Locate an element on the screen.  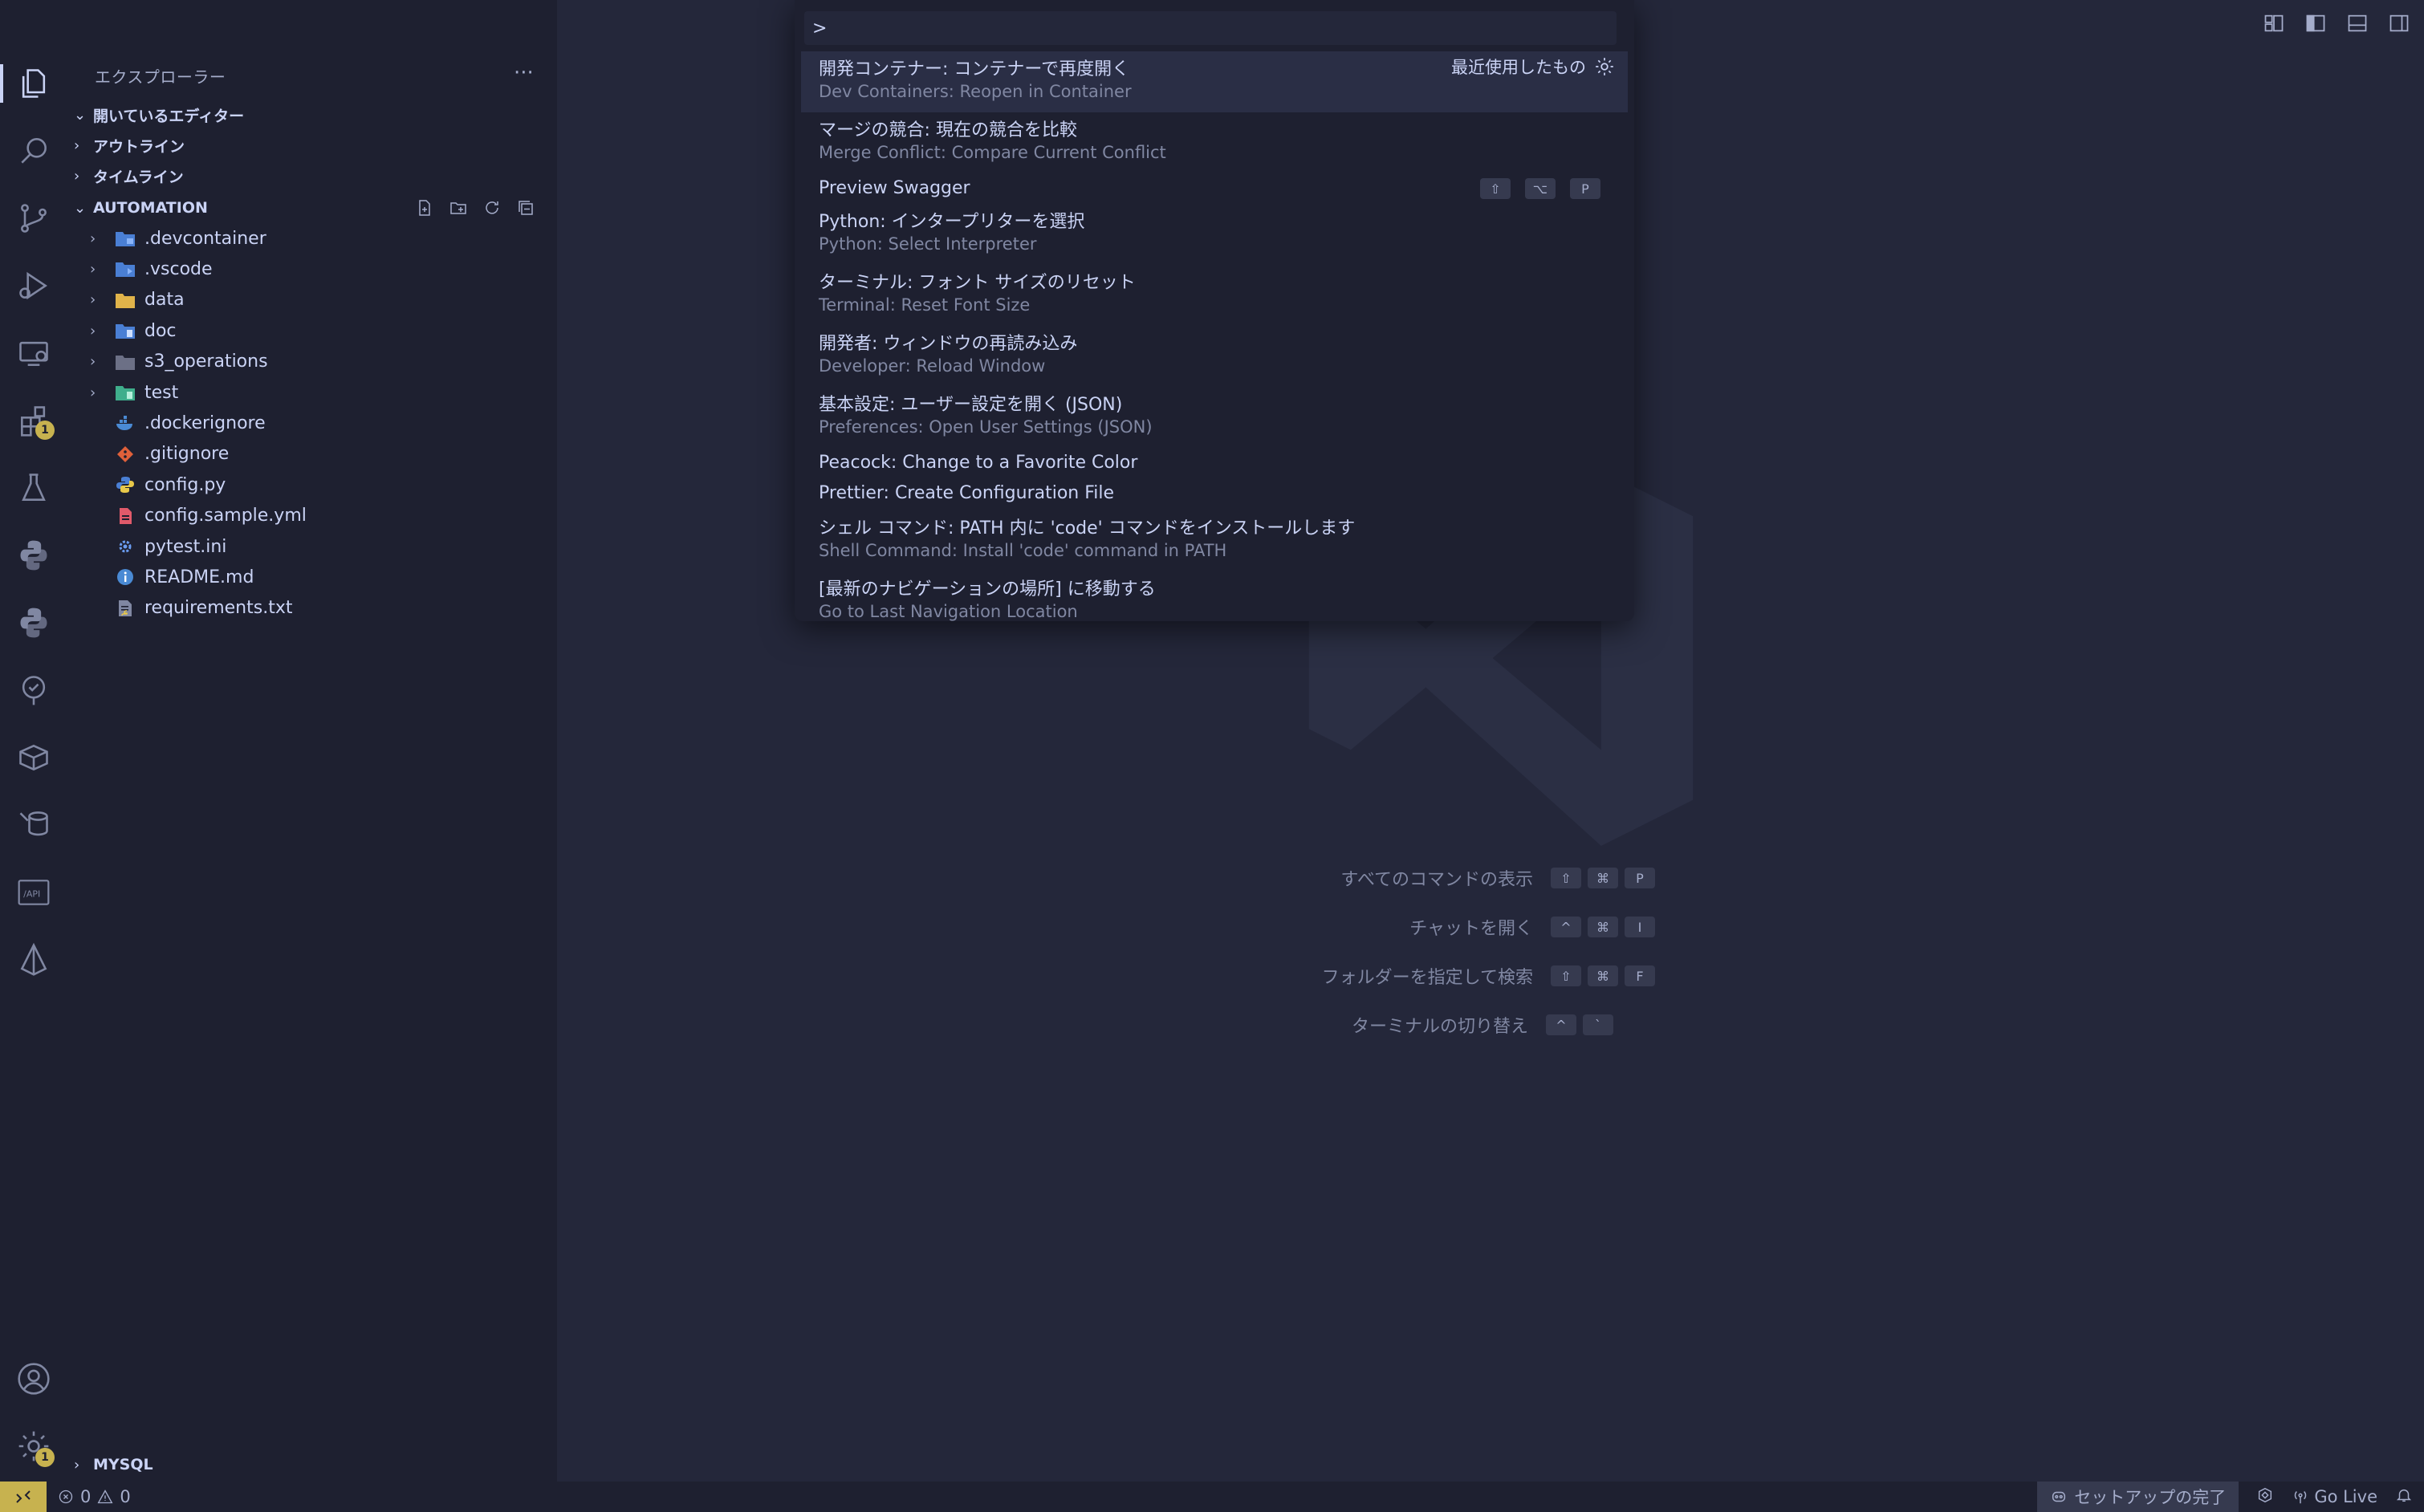
tree-folder: › .vscode is located at coordinates (312, 269).